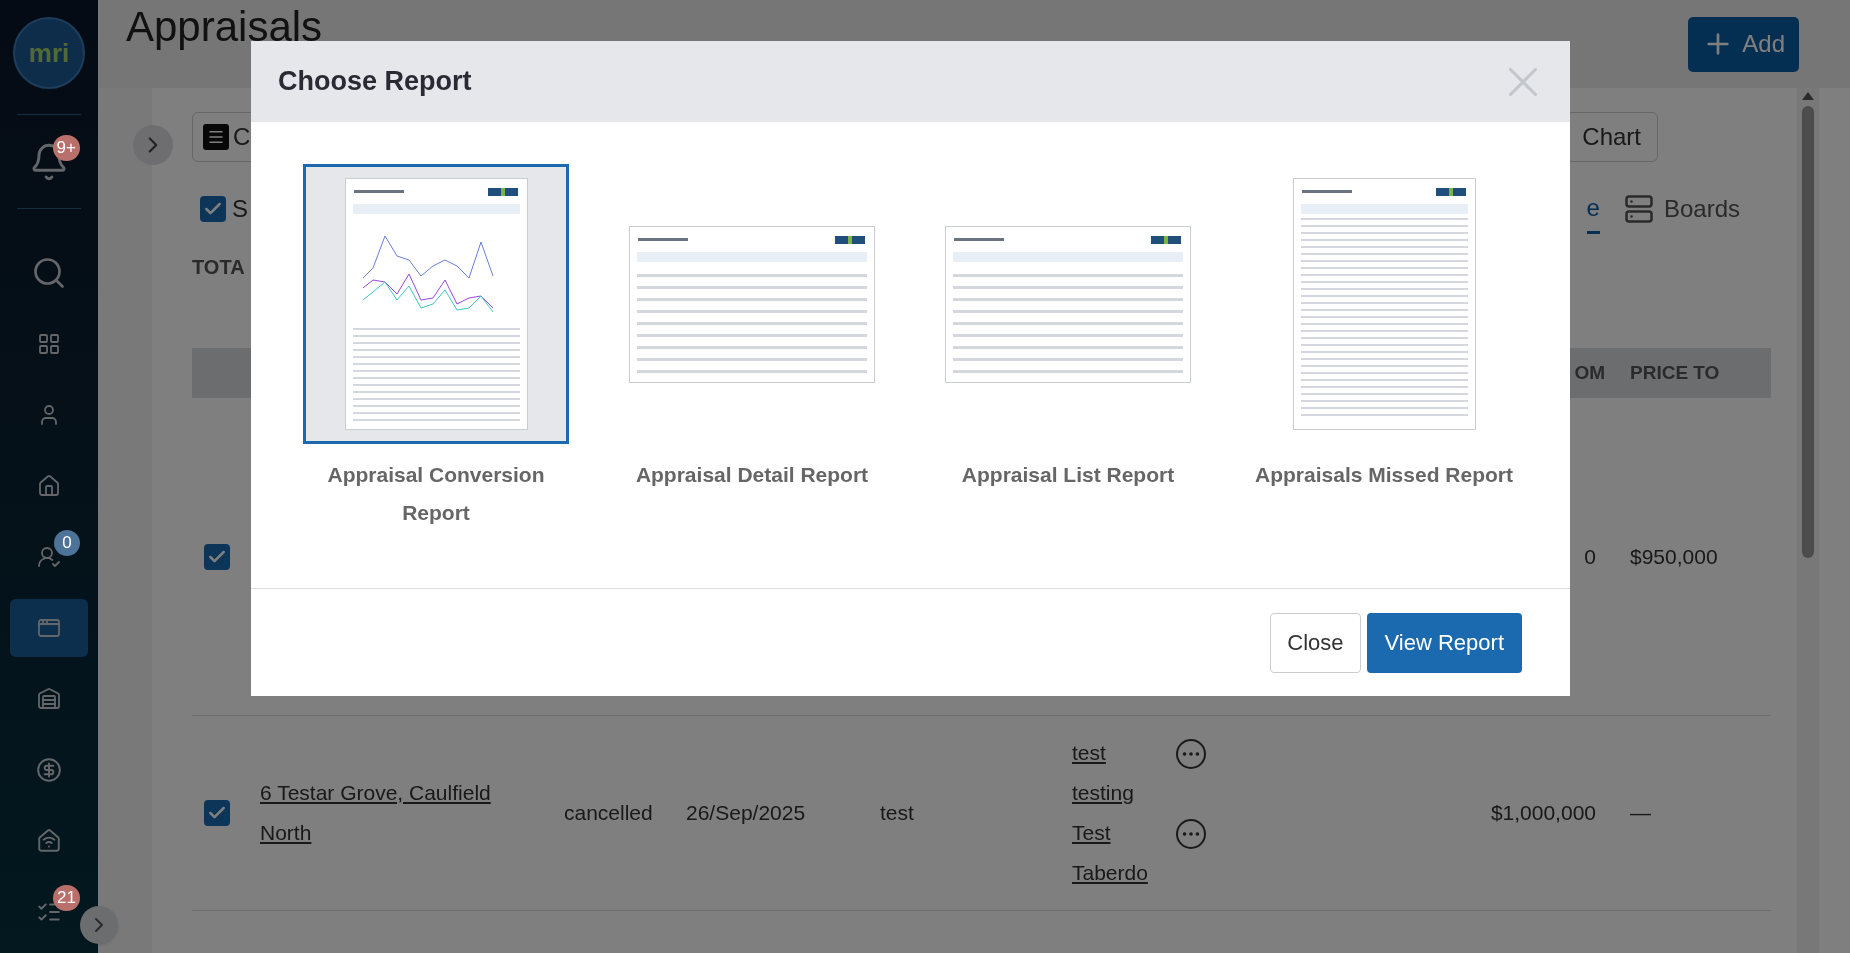  Describe the element at coordinates (400, 813) in the screenshot. I see `address-link: 6 Testar Grove, Caulfield North` at that location.